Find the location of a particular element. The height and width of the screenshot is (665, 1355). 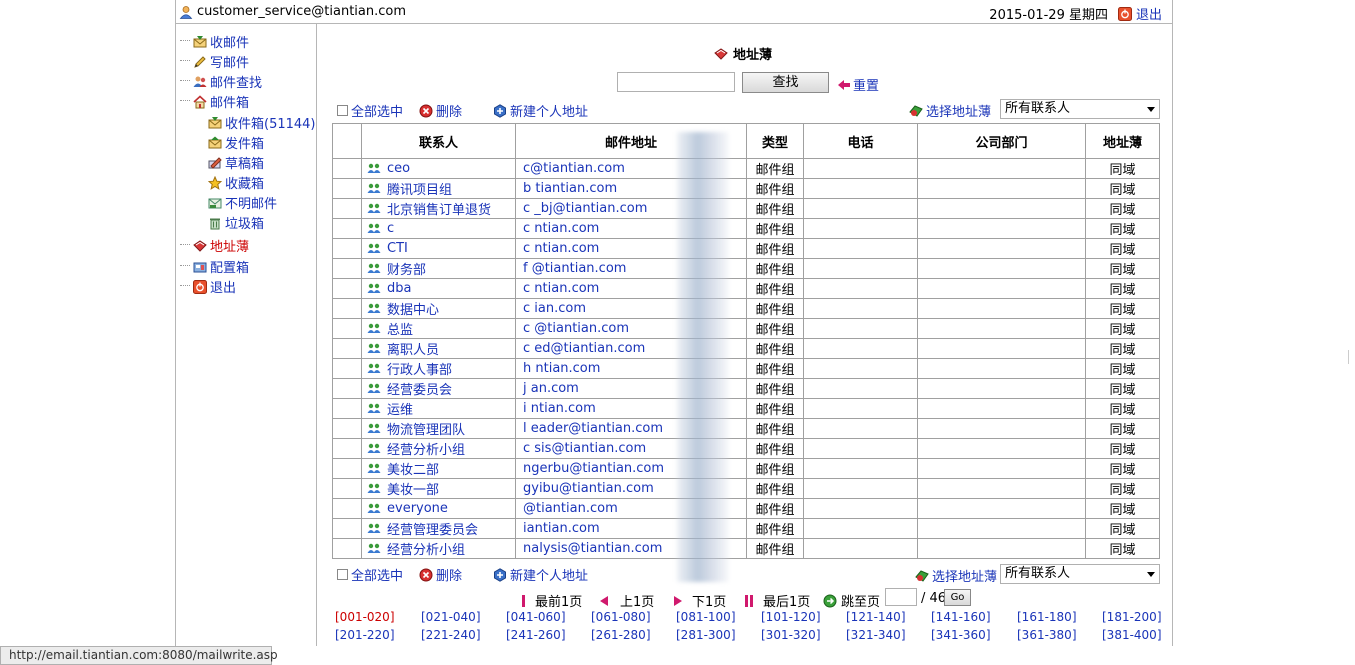

sidebar-item-outbox: 发件箱 is located at coordinates (236, 142).